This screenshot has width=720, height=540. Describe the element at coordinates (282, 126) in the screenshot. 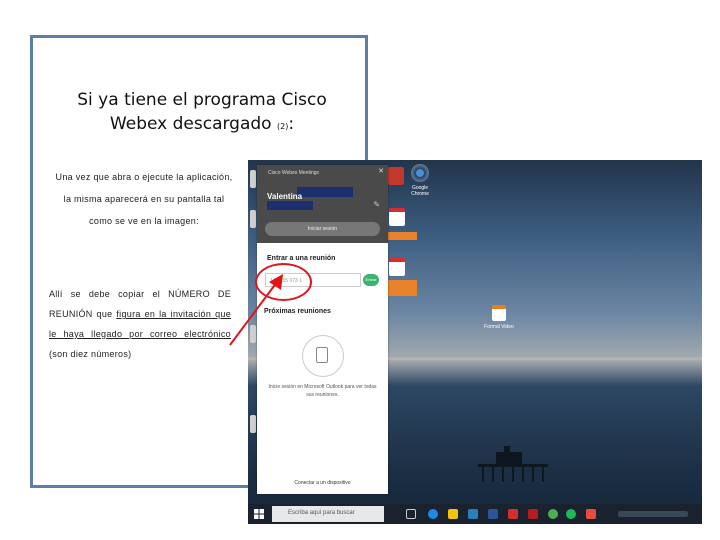

I see `title-note: (2)` at that location.